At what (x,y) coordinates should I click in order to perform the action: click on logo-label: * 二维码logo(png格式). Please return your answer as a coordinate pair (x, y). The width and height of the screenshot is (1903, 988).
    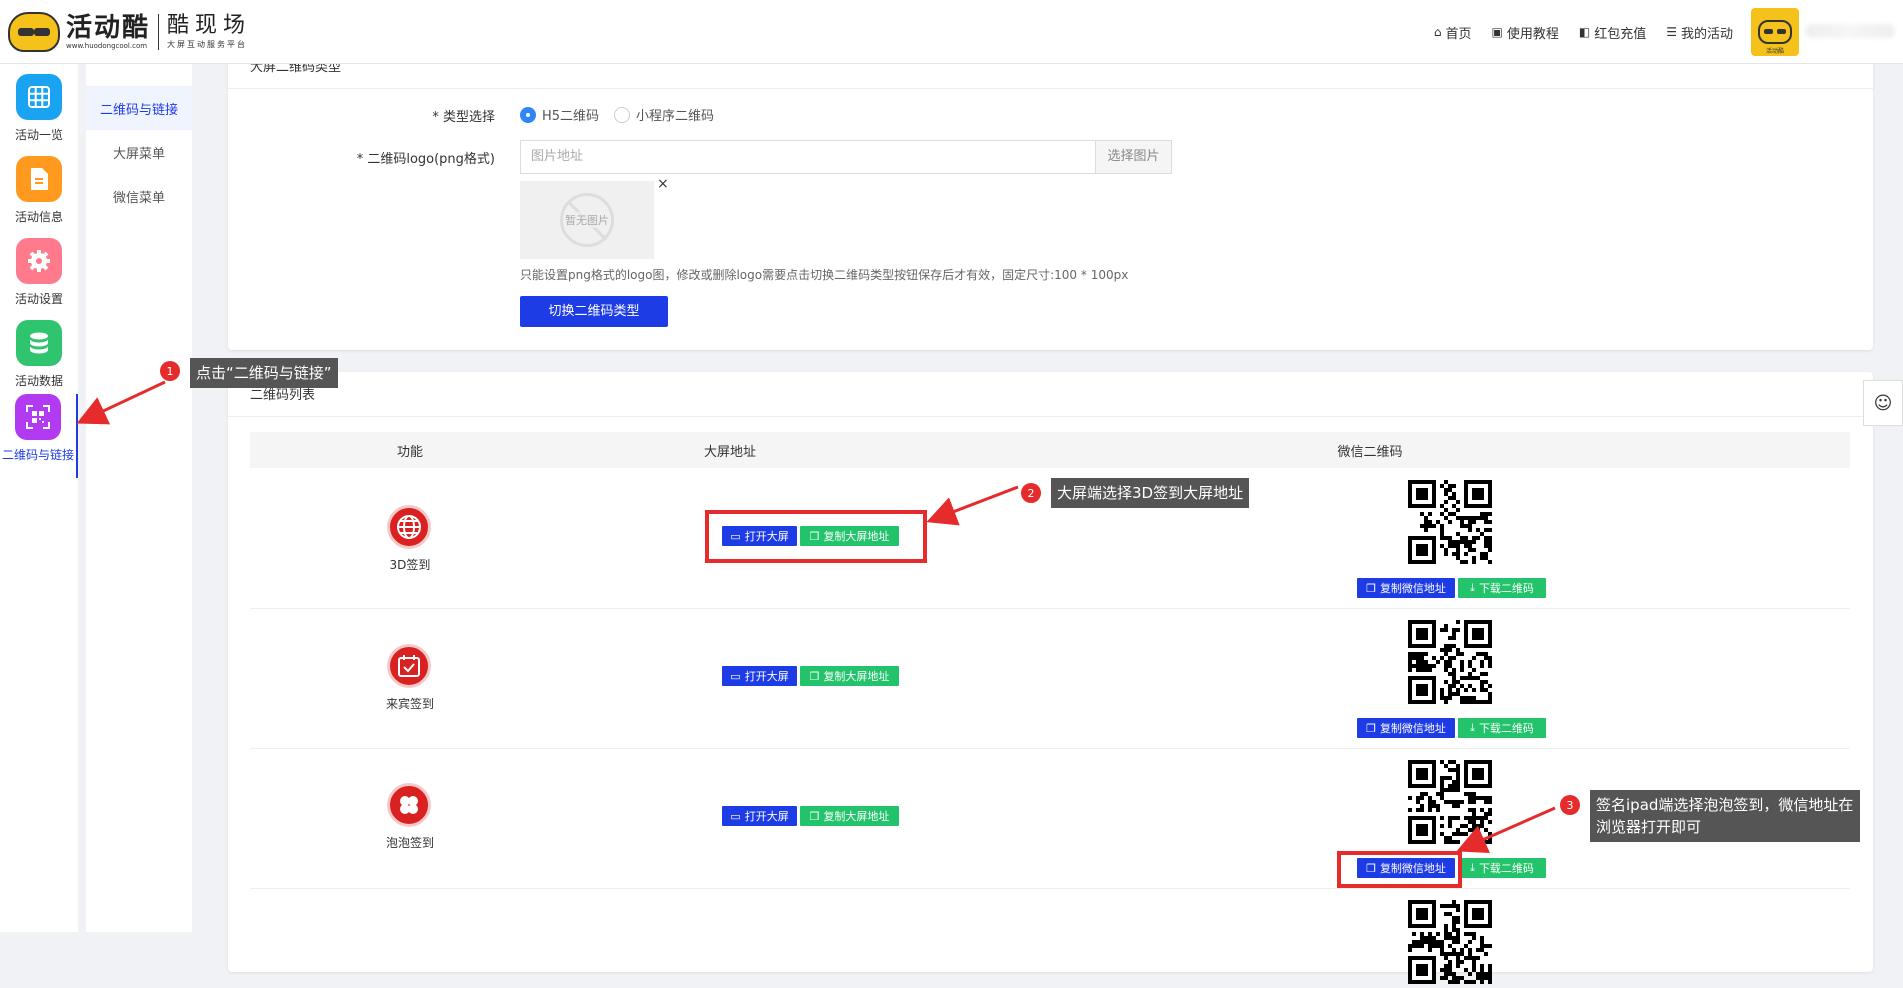
    Looking at the image, I should click on (425, 159).